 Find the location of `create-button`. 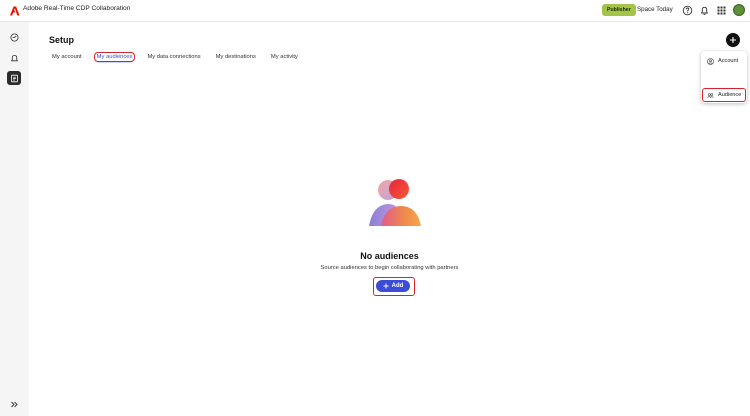

create-button is located at coordinates (733, 40).